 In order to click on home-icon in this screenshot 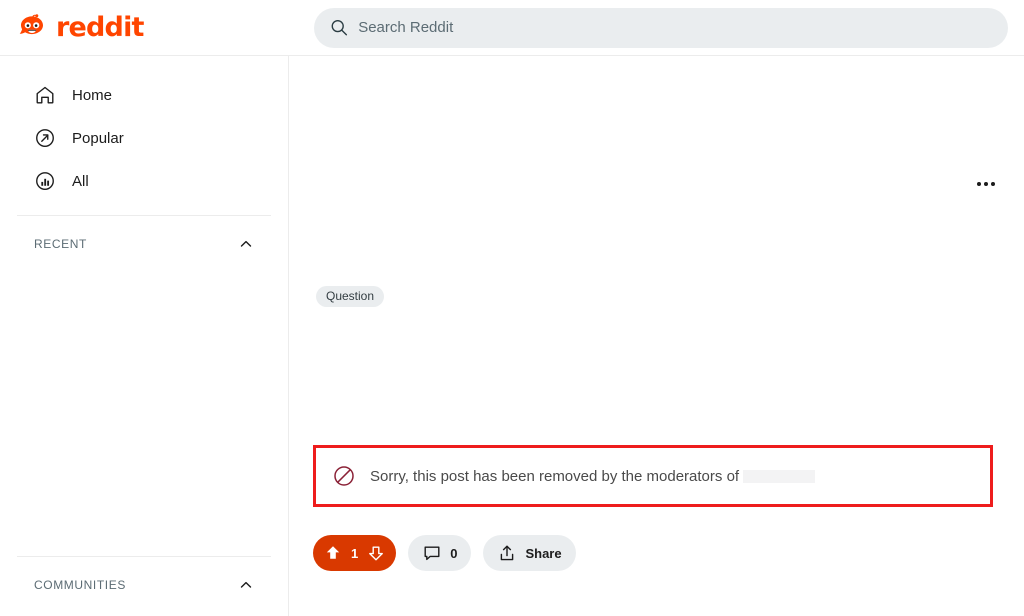, I will do `click(45, 95)`.